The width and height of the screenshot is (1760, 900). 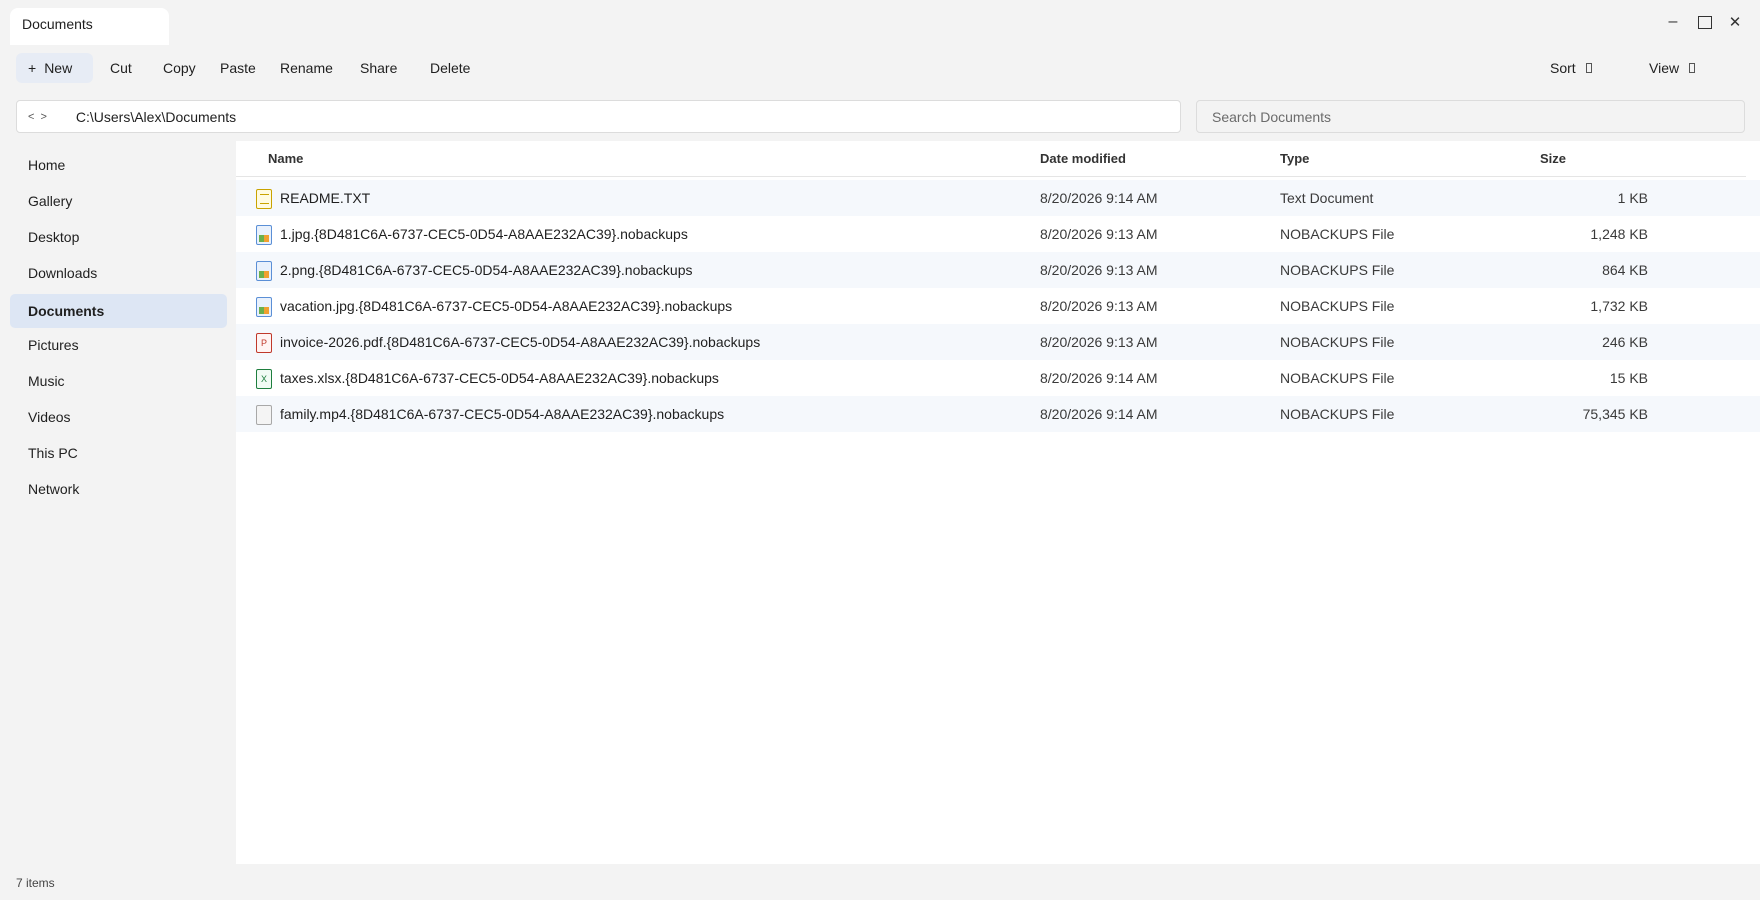 I want to click on back-icon: <, so click(x=31, y=117).